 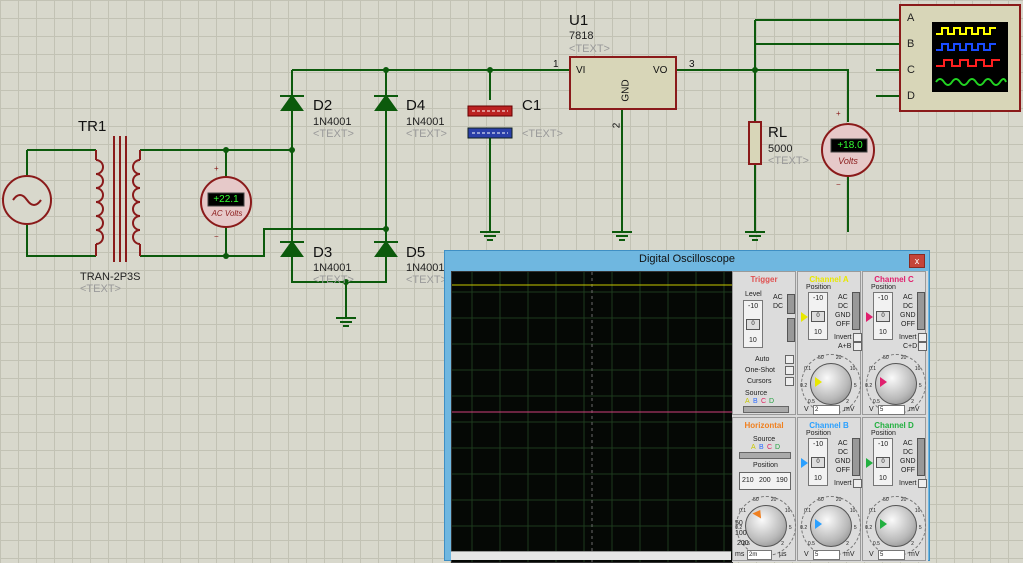 What do you see at coordinates (763, 401) in the screenshot?
I see `src-c: C` at bounding box center [763, 401].